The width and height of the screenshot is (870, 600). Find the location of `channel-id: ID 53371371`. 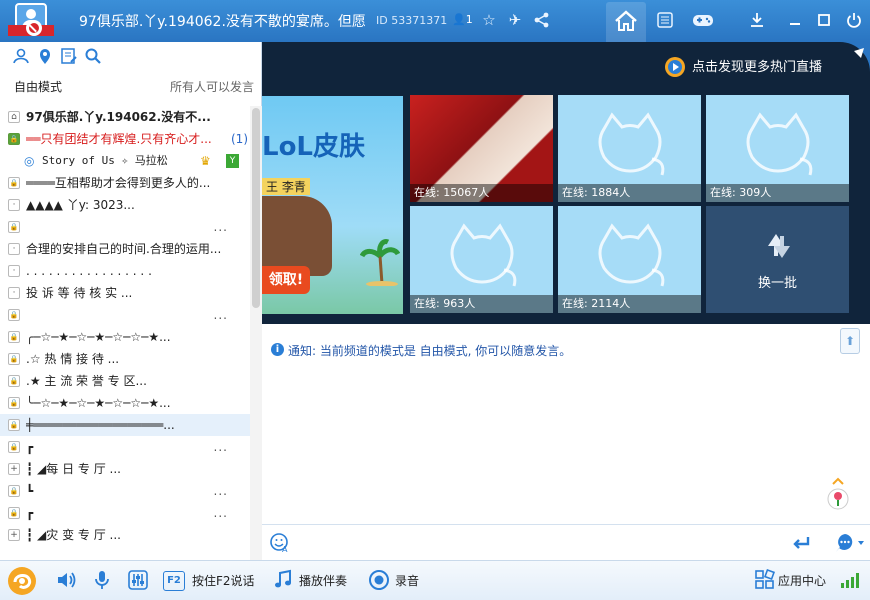

channel-id: ID 53371371 is located at coordinates (412, 20).